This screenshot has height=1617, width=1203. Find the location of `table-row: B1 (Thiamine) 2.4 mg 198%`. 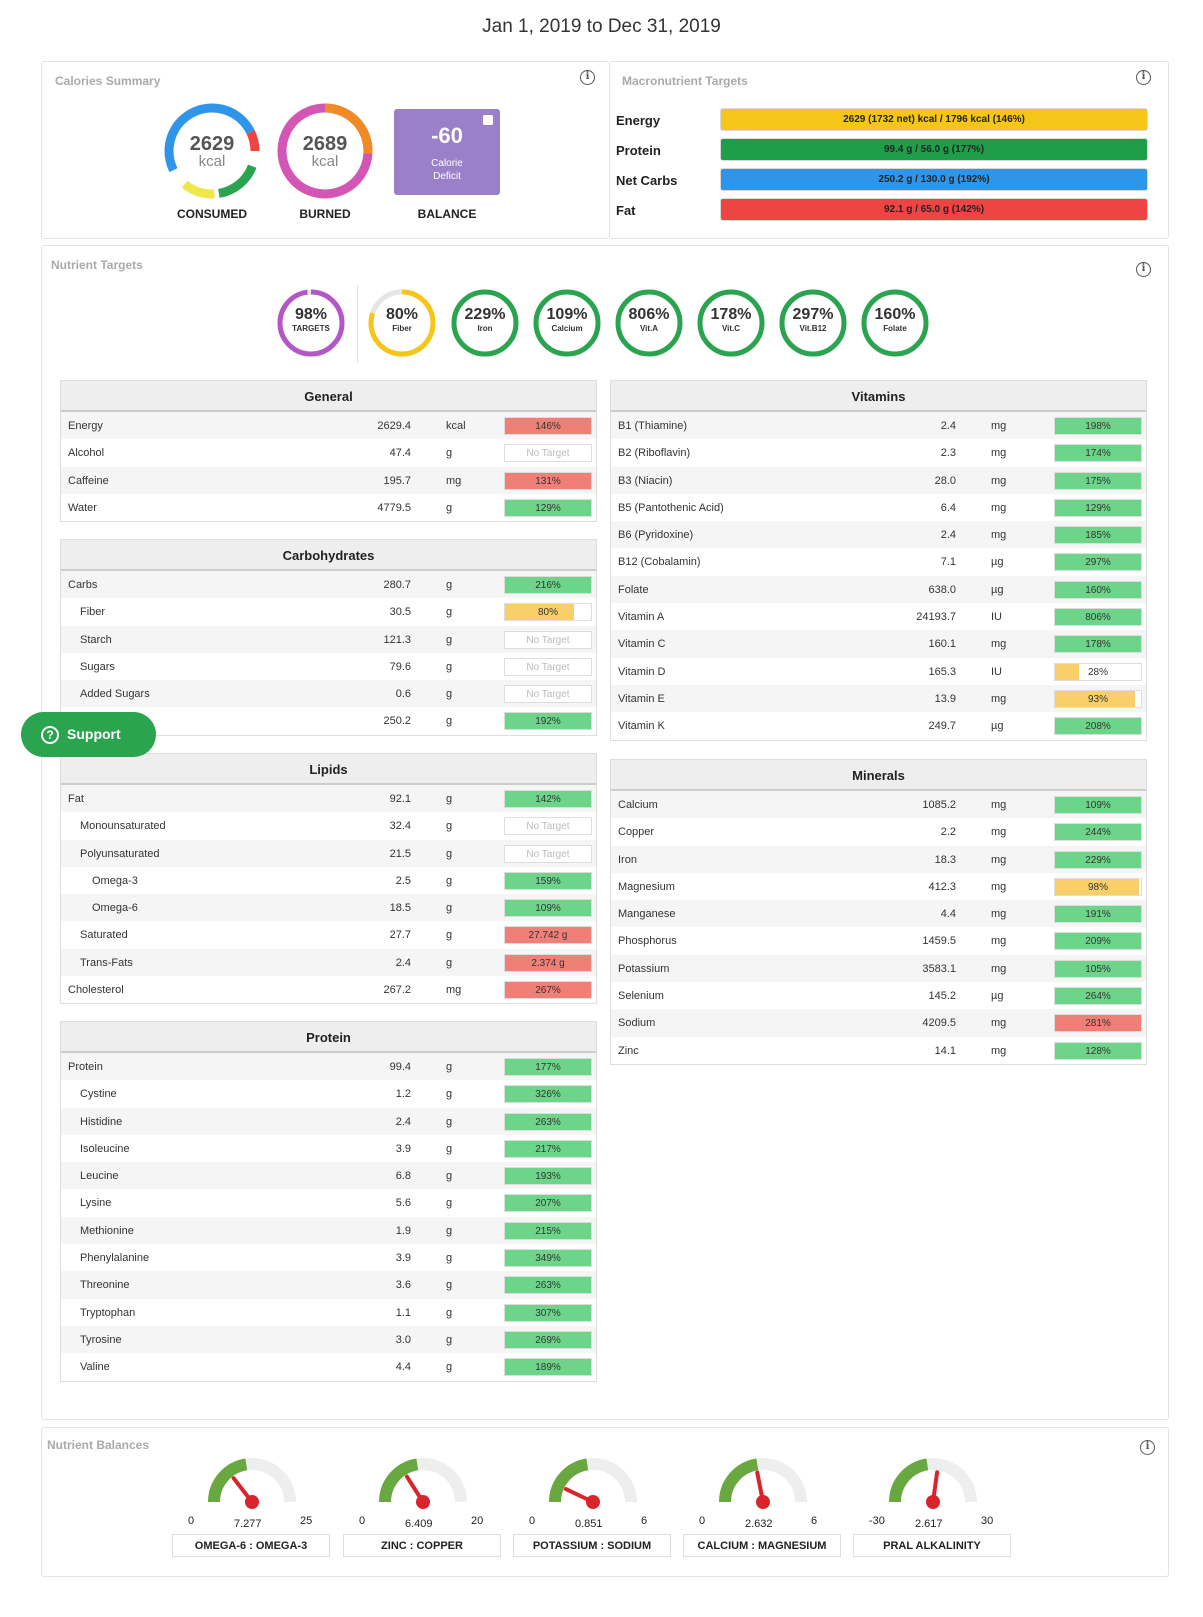

table-row: B1 (Thiamine) 2.4 mg 198% is located at coordinates (878, 426).